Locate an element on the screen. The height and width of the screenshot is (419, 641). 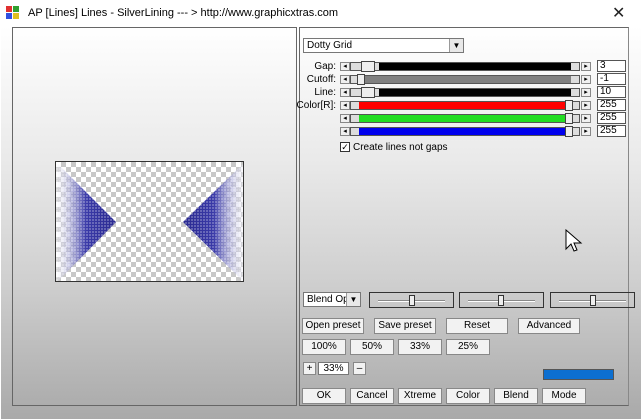
advanced-button: Advanced is located at coordinates (549, 326).